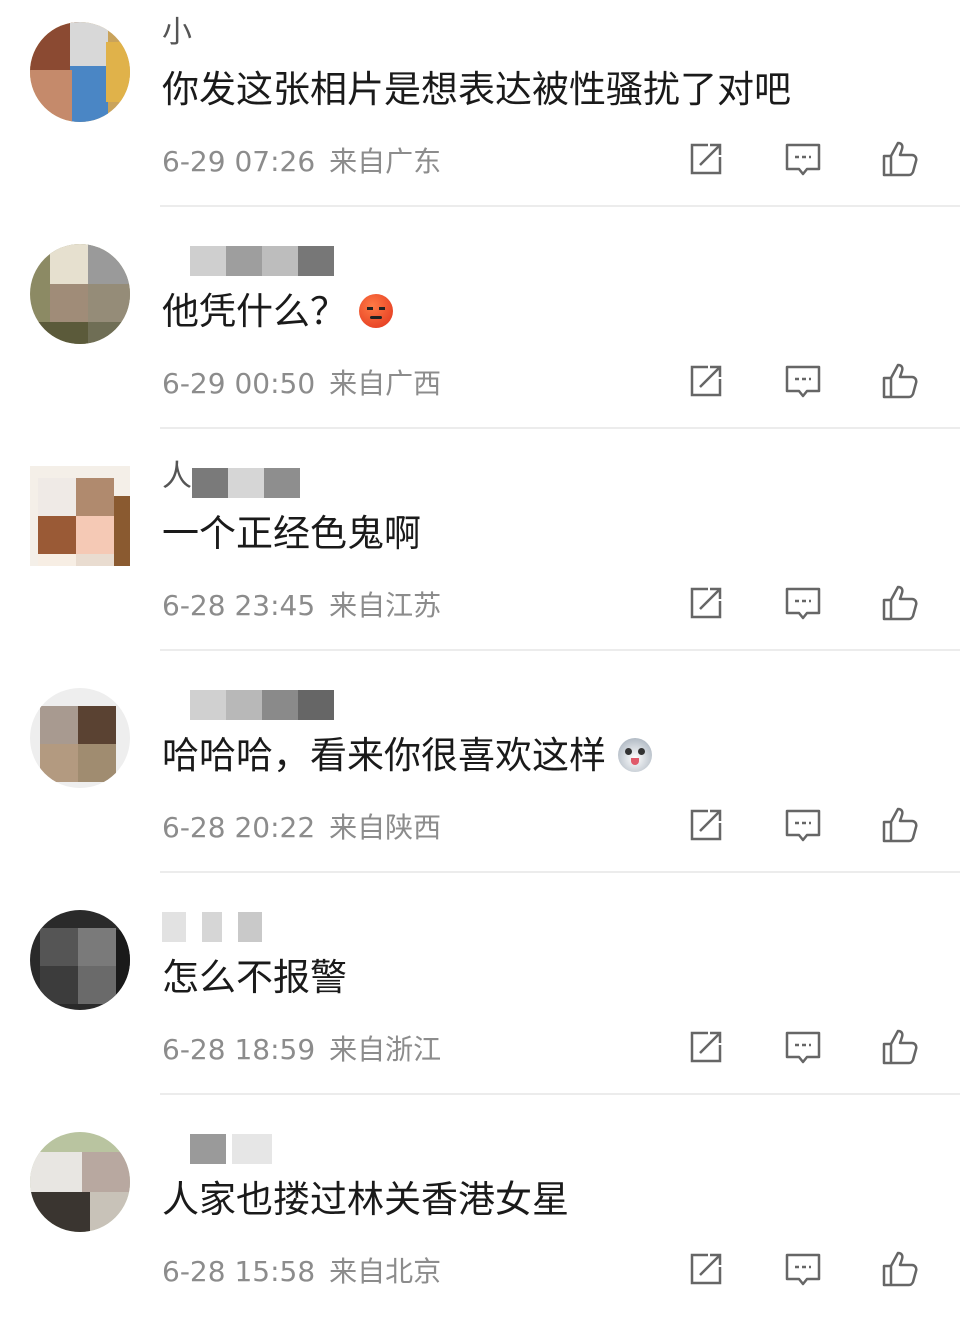 Image resolution: width=960 pixels, height=1332 pixels. I want to click on username-text: 小, so click(177, 32).